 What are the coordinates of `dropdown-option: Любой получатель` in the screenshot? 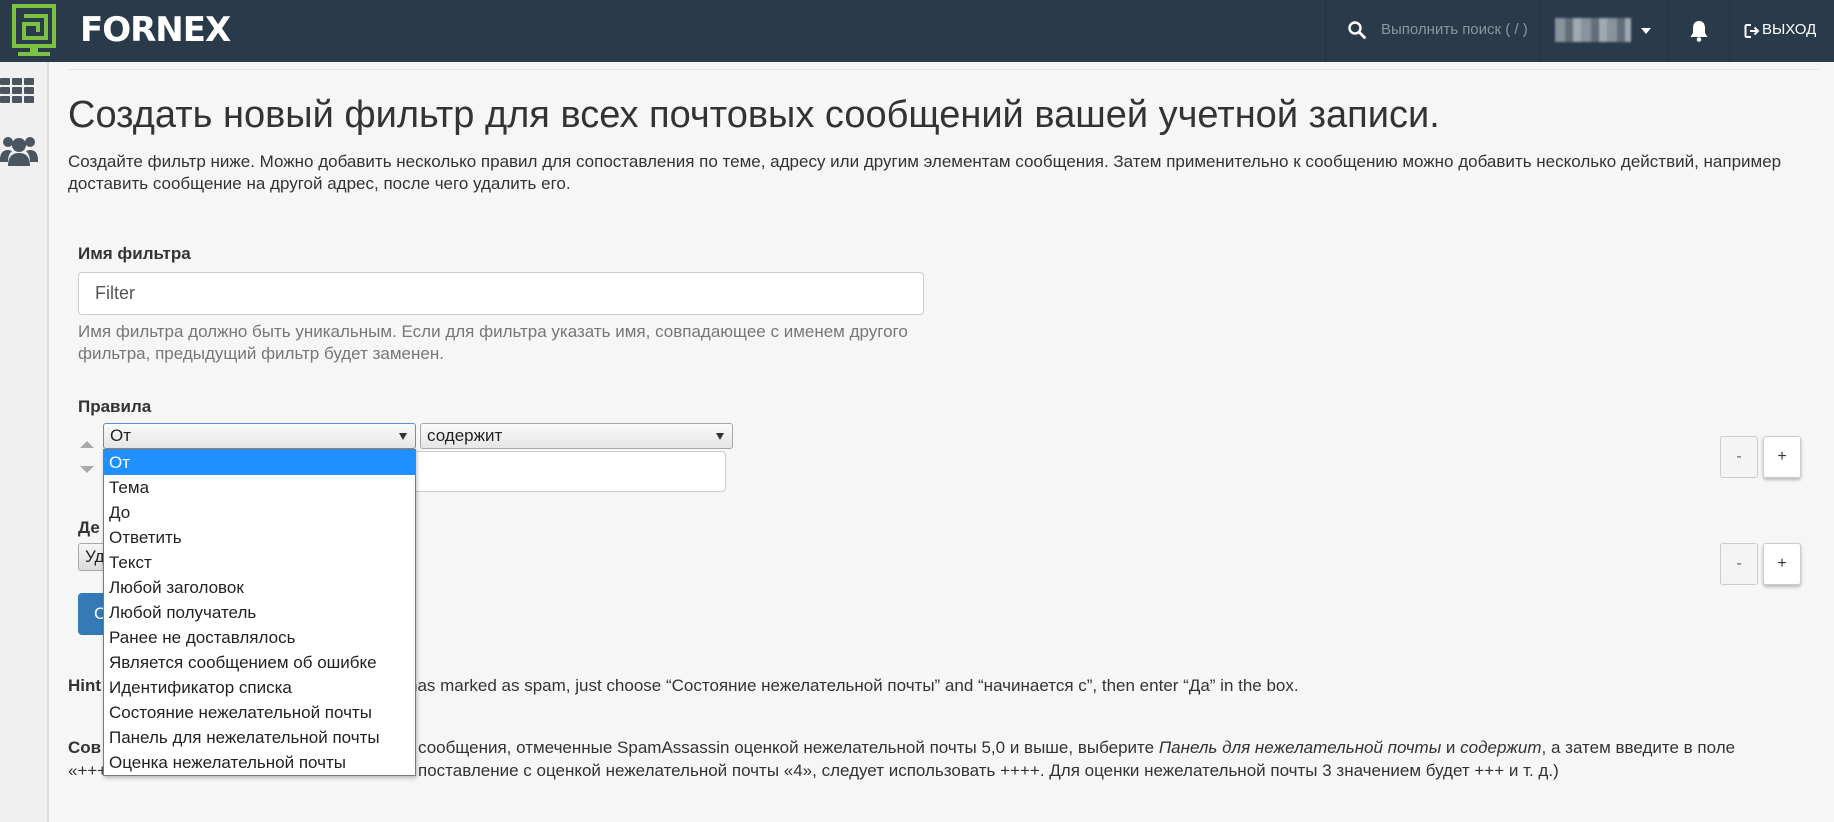 It's located at (259, 612).